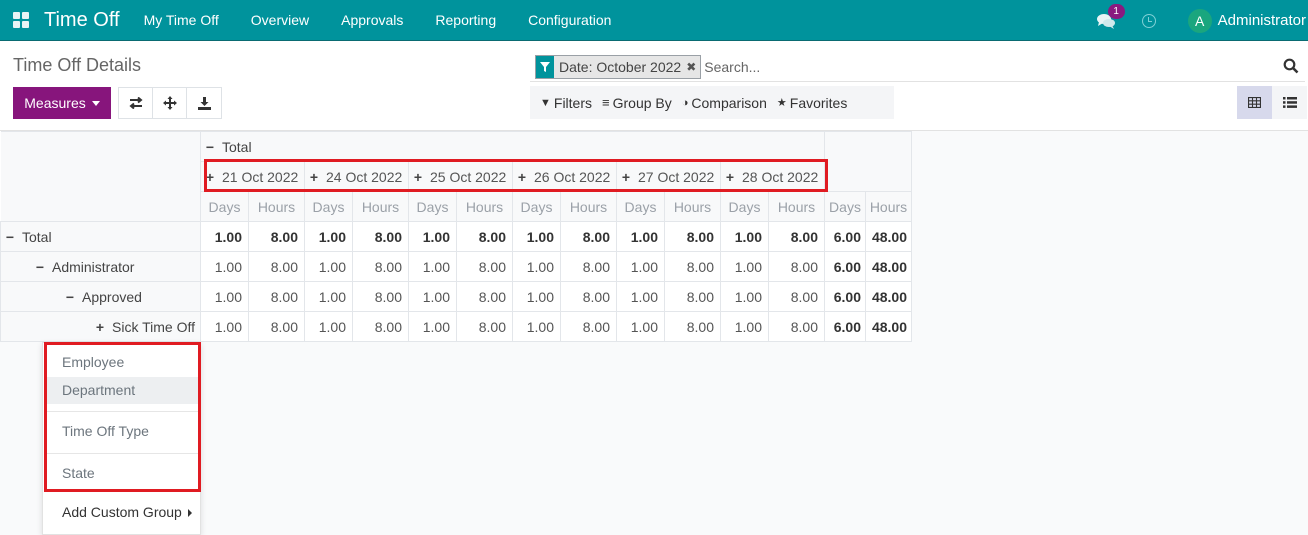 This screenshot has height=535, width=1308. What do you see at coordinates (372, 20) in the screenshot?
I see `menu-approvals: Approvals` at bounding box center [372, 20].